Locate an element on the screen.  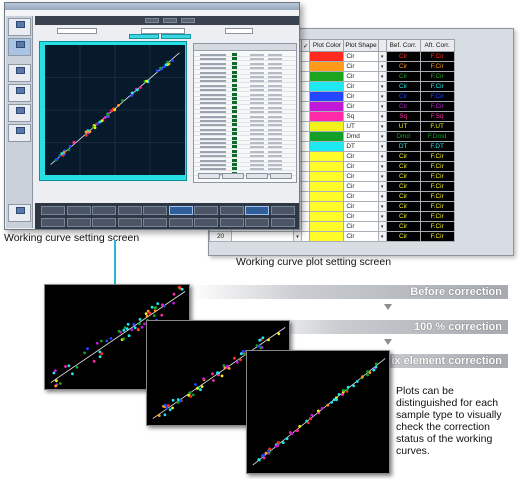
channel-select is located at coordinates (239, 31).